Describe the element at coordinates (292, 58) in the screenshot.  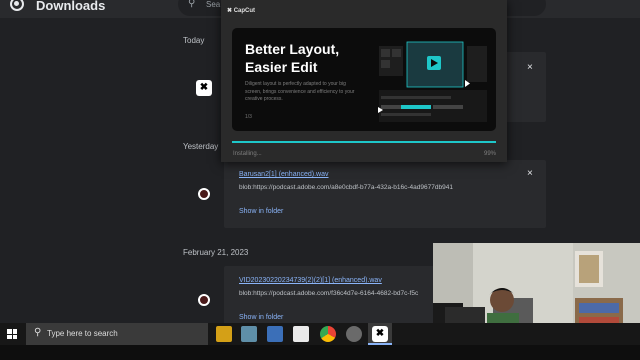
I see `banner-headline: Better Layout, Easier Edit` at that location.